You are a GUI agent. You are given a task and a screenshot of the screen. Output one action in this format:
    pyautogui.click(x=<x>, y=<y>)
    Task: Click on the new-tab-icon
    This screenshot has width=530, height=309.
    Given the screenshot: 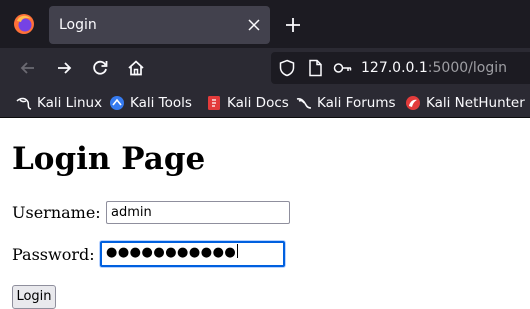 What is the action you would take?
    pyautogui.click(x=293, y=25)
    